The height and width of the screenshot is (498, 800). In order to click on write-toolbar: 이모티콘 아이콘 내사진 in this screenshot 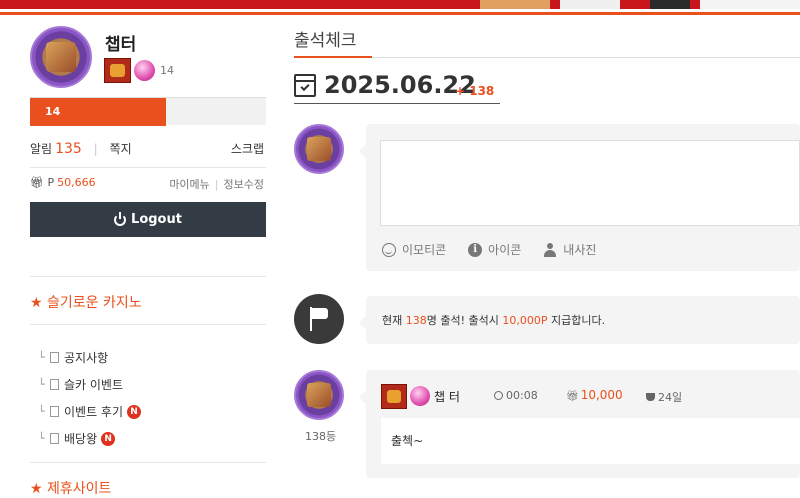, I will do `click(500, 249)`.